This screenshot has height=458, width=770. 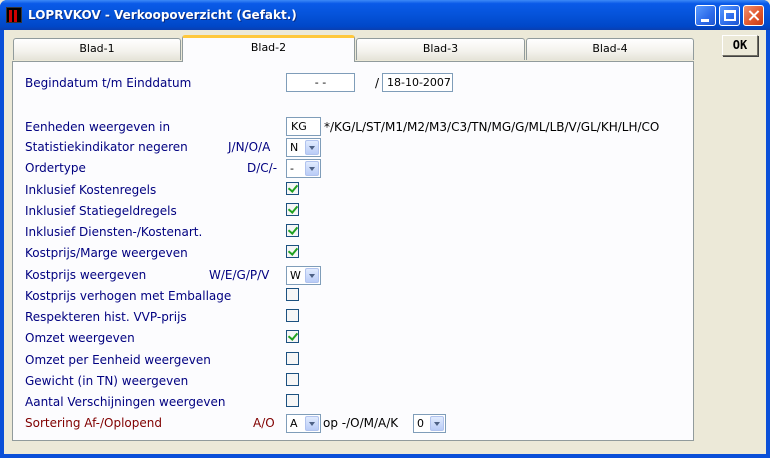 What do you see at coordinates (118, 360) in the screenshot?
I see `revenue-unit-label: Omzet per Eenheid weergeven` at bounding box center [118, 360].